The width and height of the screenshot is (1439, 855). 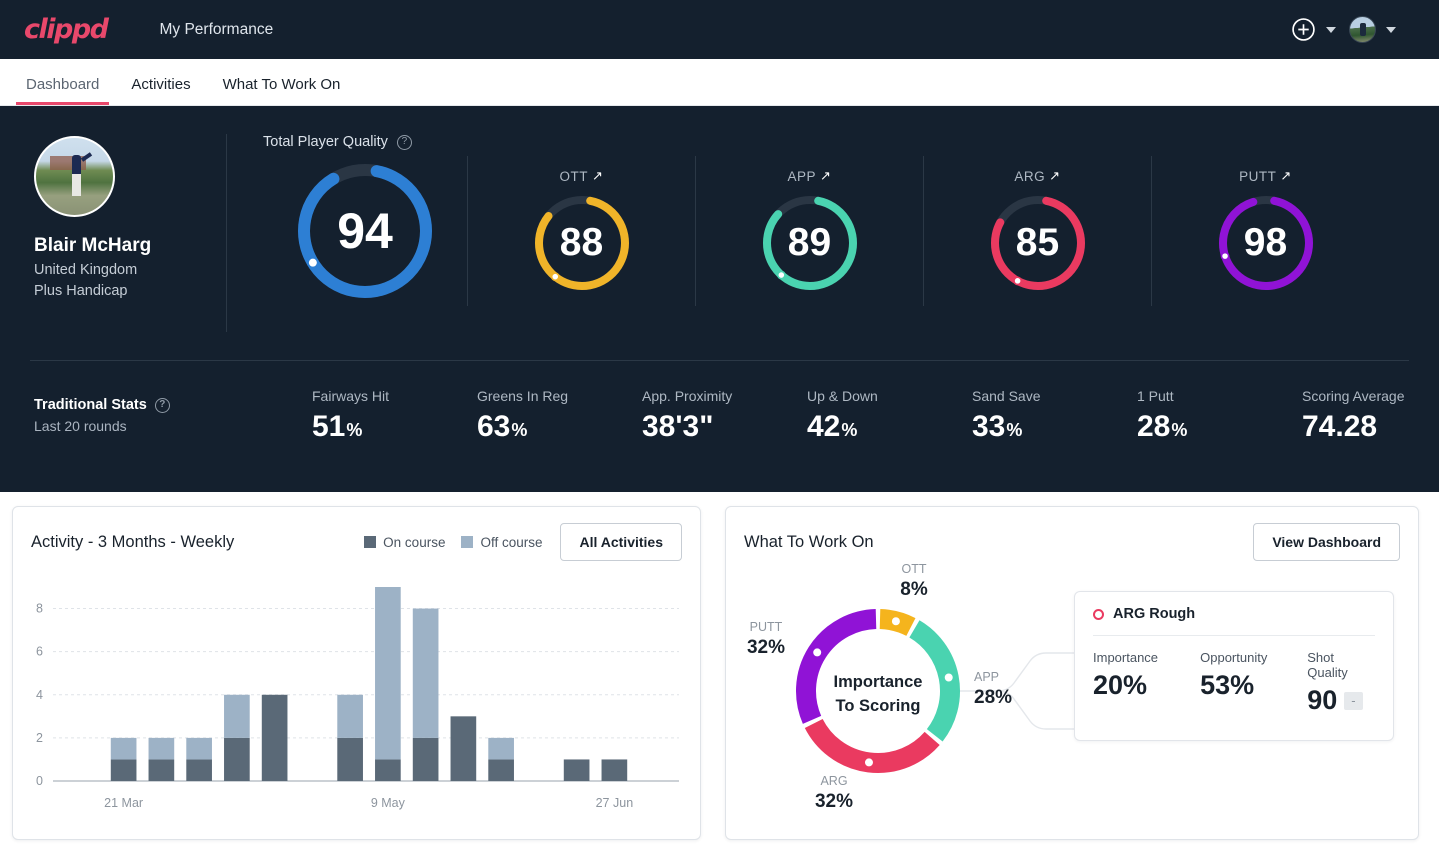 What do you see at coordinates (74, 176) in the screenshot?
I see `player-avatar` at bounding box center [74, 176].